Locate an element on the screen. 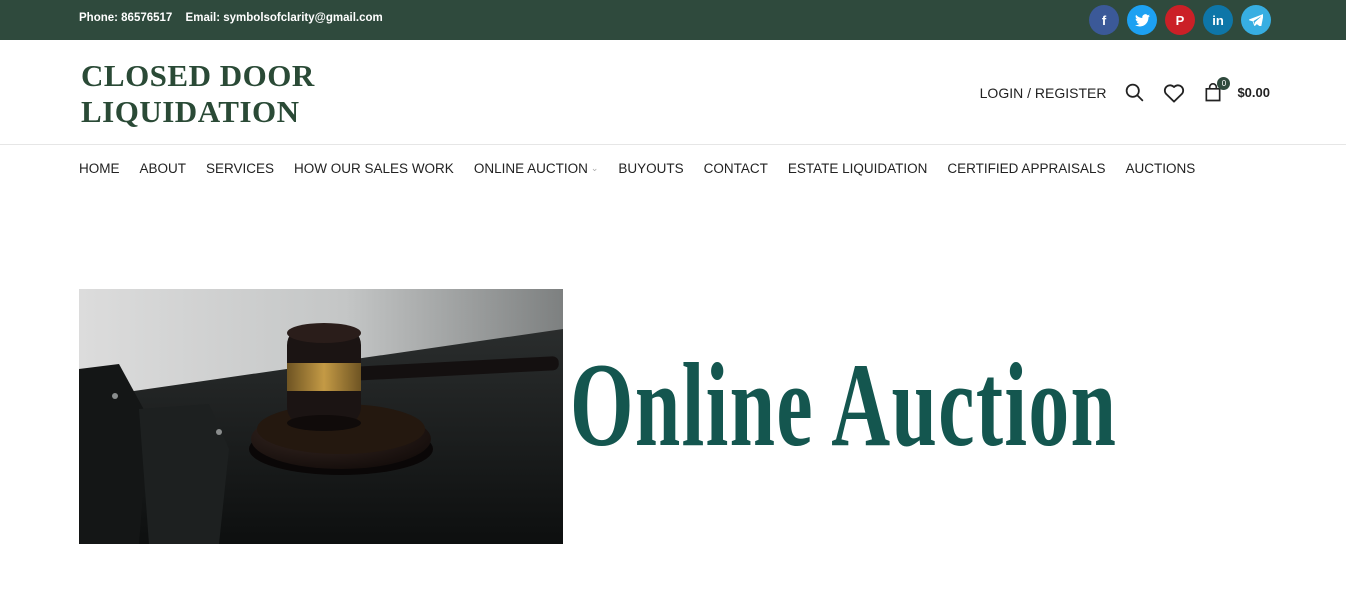  nav-buyouts: BUYOUTS is located at coordinates (650, 168).